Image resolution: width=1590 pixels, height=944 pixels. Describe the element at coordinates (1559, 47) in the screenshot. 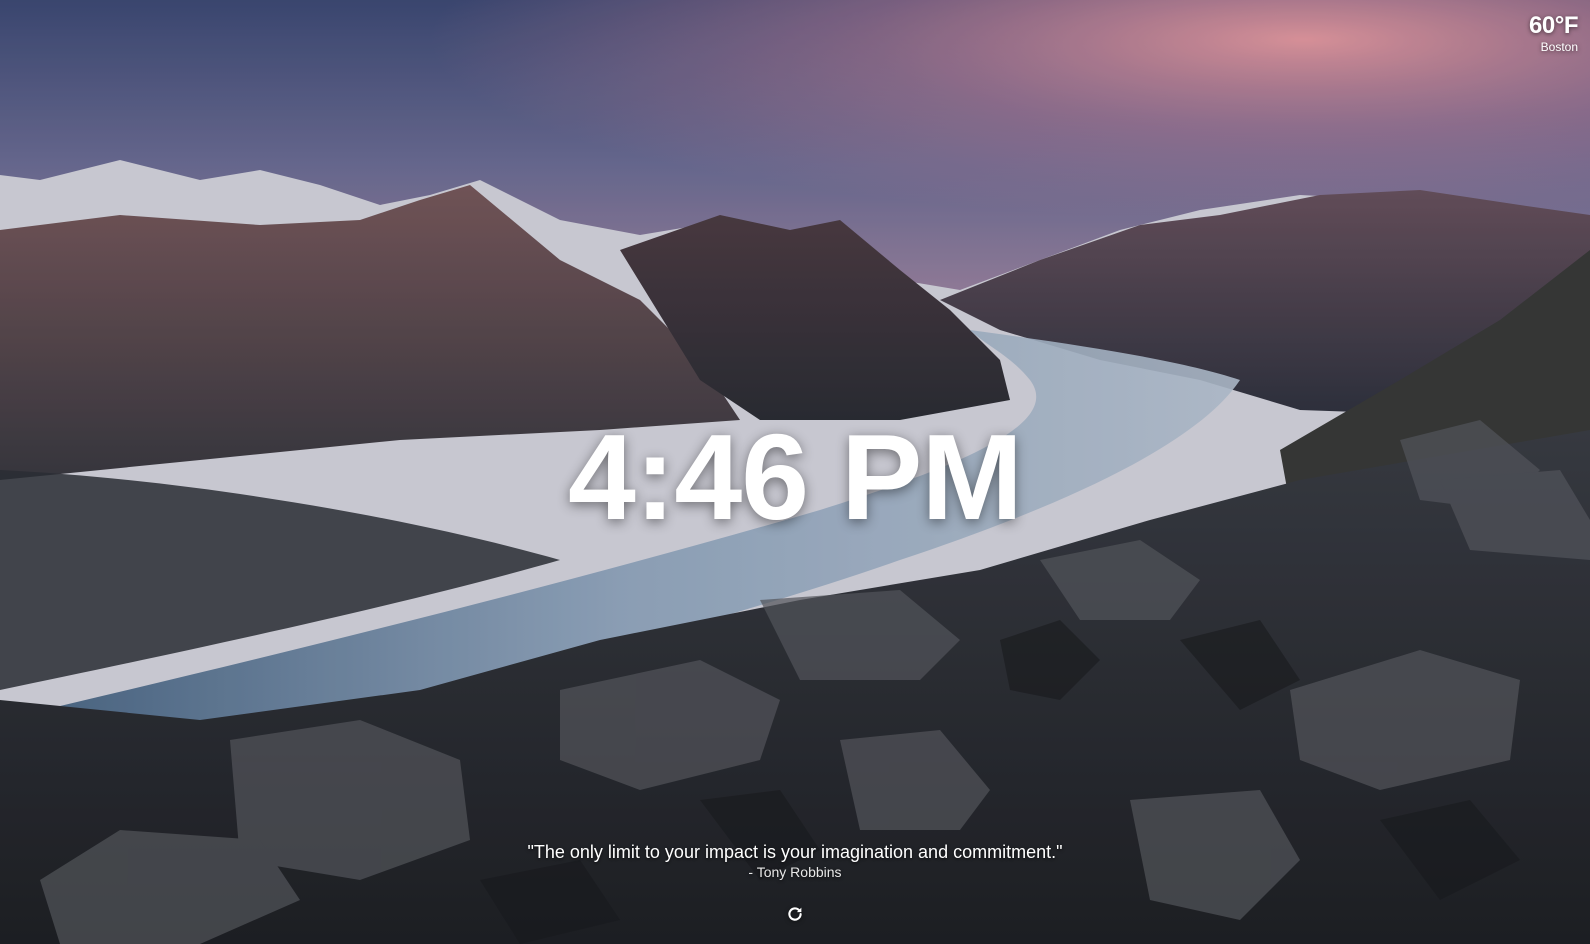

I see `weather-city: Boston` at that location.